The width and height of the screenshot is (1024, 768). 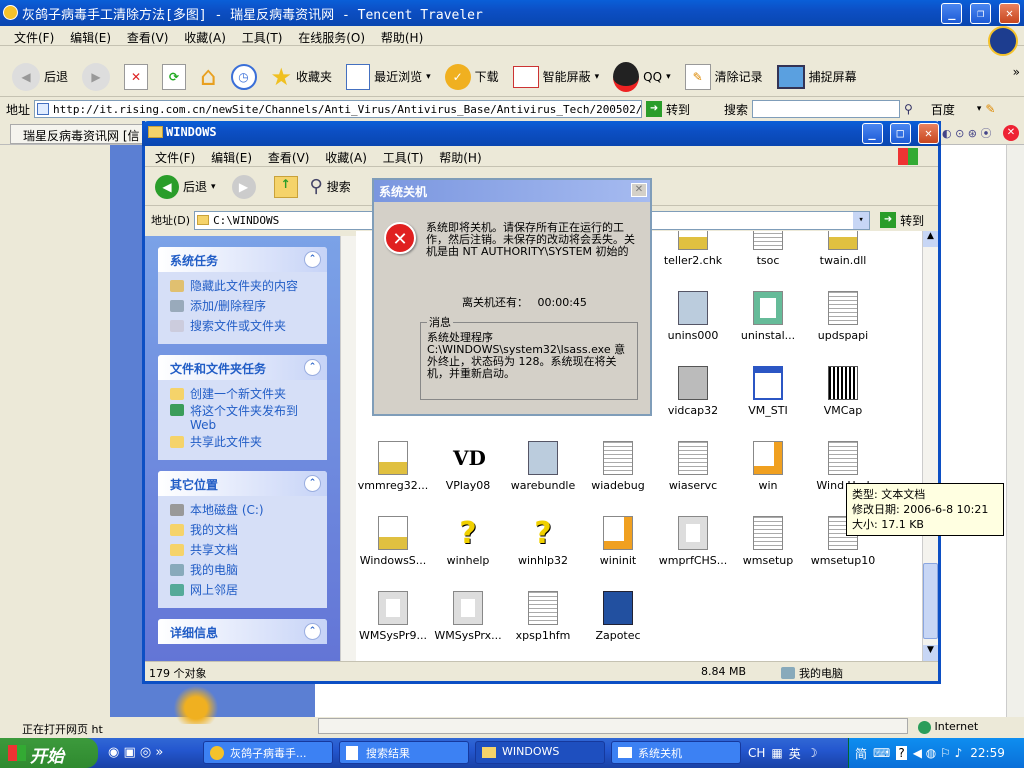 What do you see at coordinates (90, 38) in the screenshot?
I see `menu-edit: 编辑(E)` at bounding box center [90, 38].